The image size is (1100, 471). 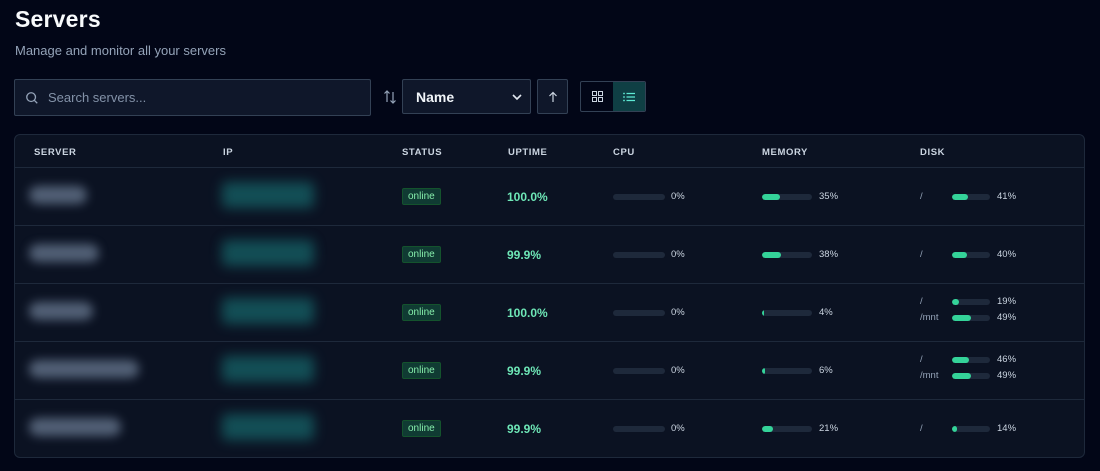 I want to click on search-box, so click(x=192, y=97).